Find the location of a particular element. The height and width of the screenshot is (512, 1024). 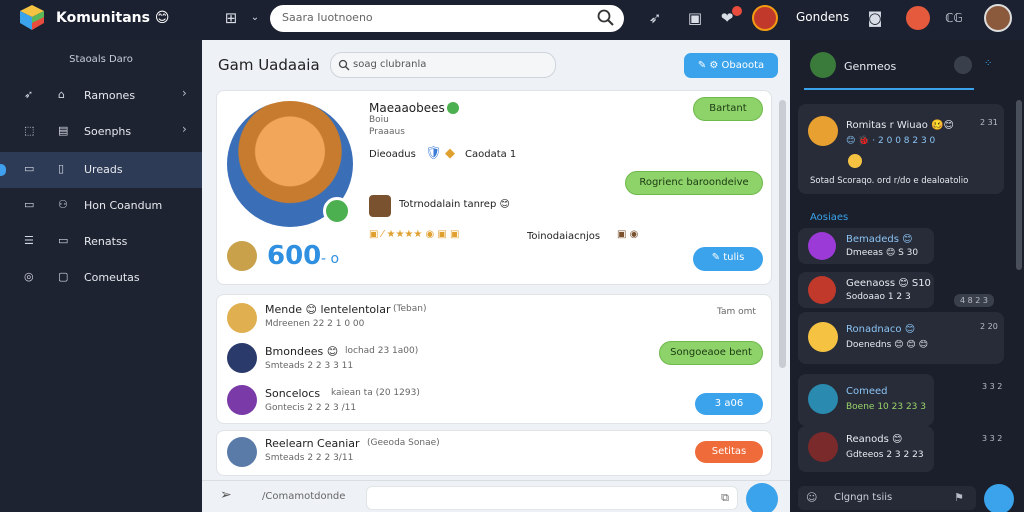

message-card: Ronadnaco 😊 Doenedns 😊 😊 😊 2 20 is located at coordinates (901, 338).